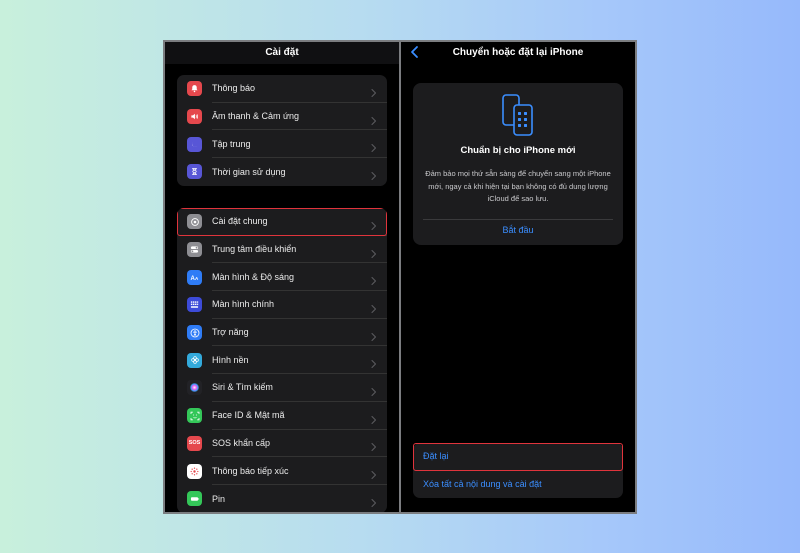  Describe the element at coordinates (194, 305) in the screenshot. I see `app-grid-icon` at that location.